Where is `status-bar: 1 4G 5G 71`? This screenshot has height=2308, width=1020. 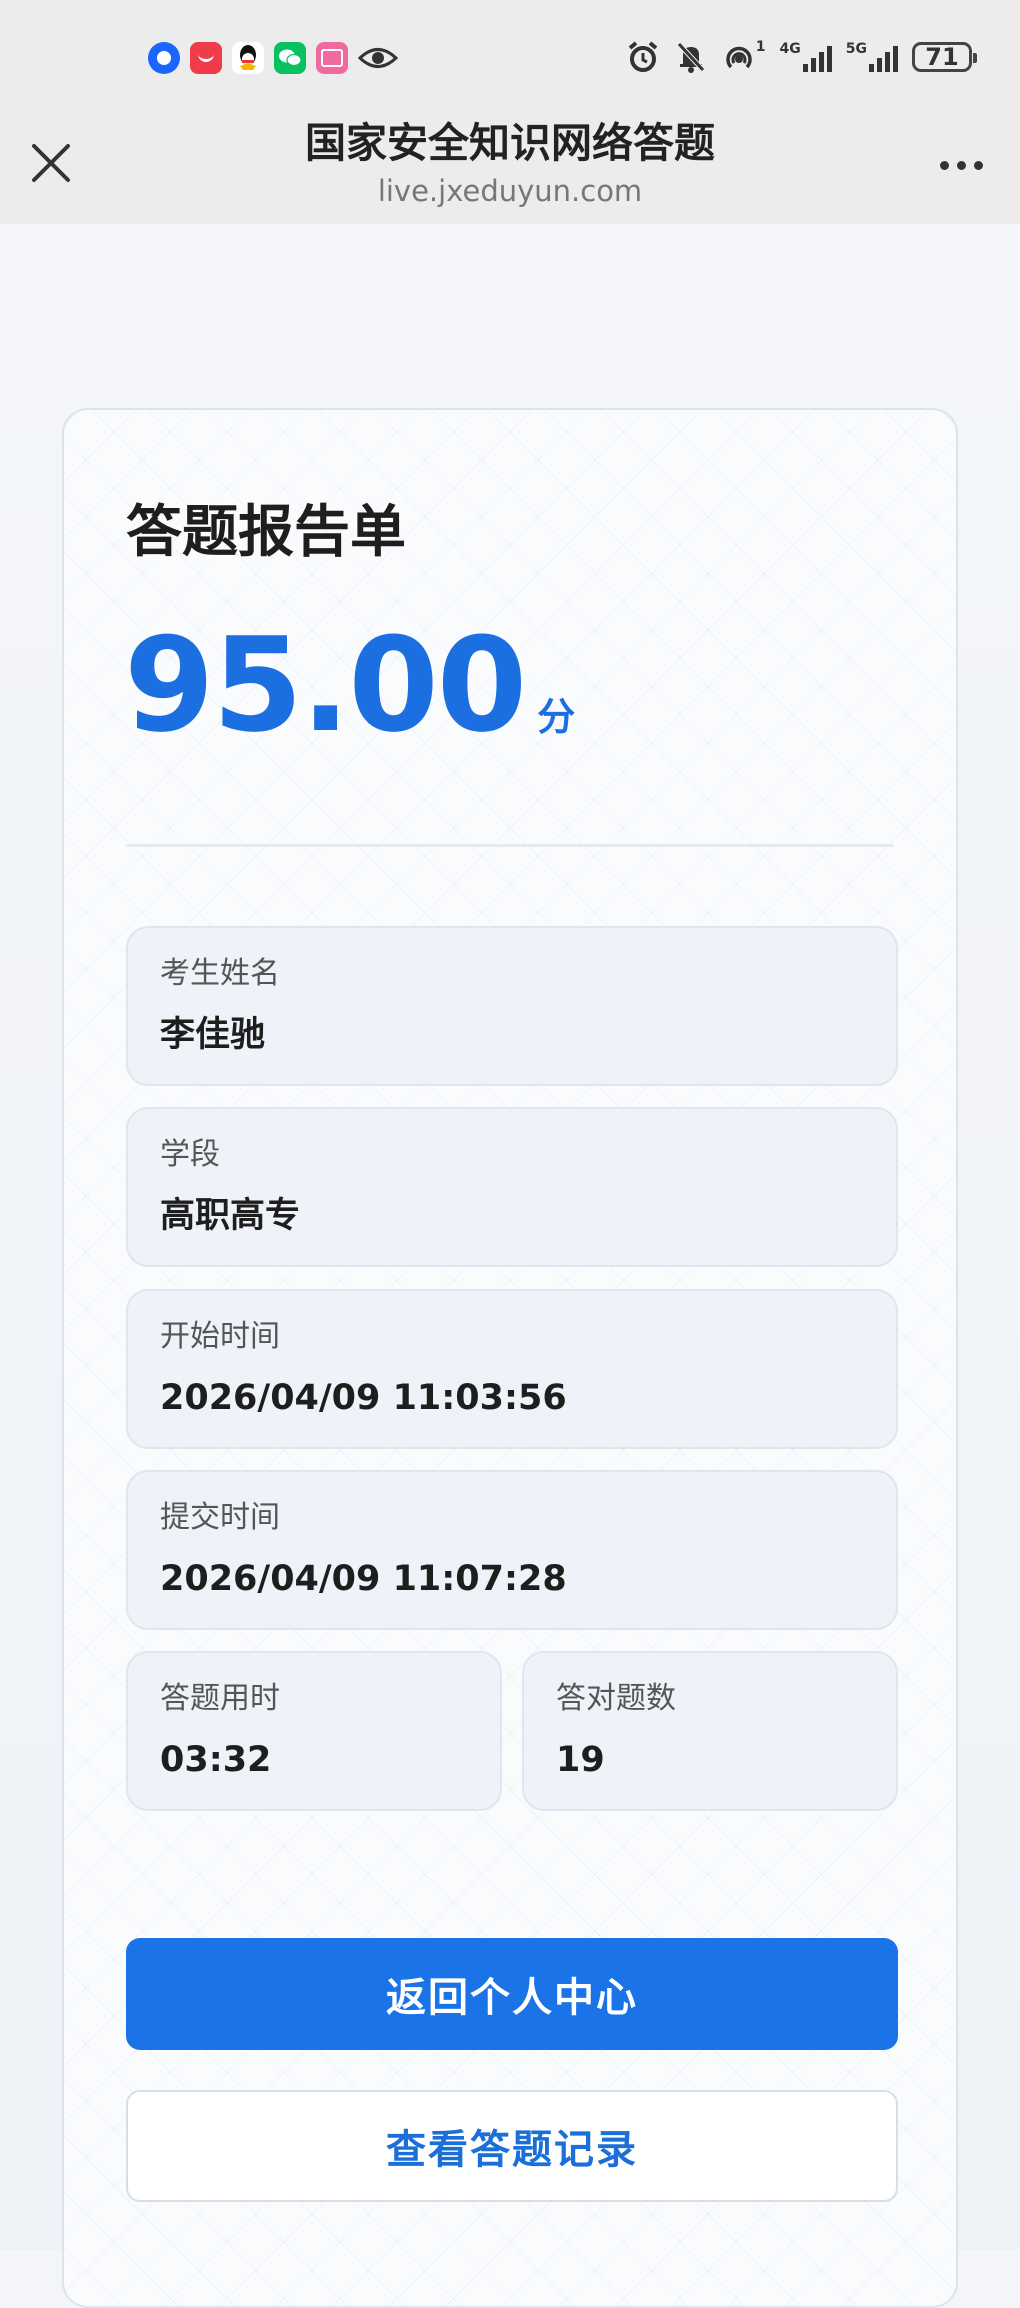
status-bar: 1 4G 5G 71 is located at coordinates (510, 59).